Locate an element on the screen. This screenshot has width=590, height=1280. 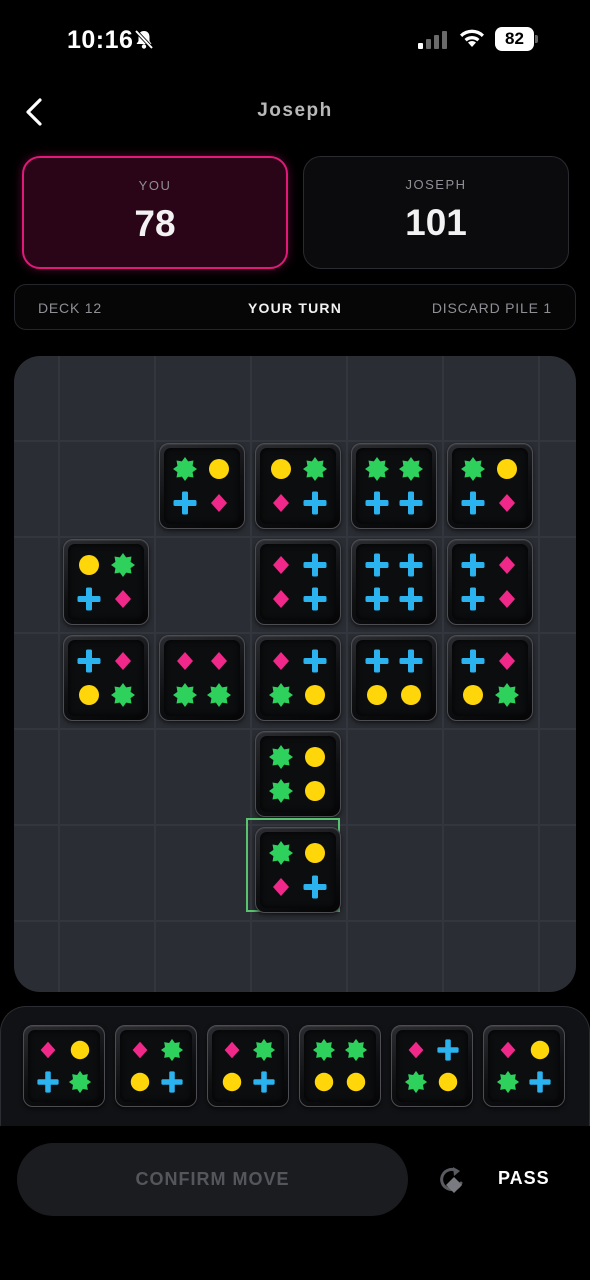
your-score-value: 78 is located at coordinates (155, 223).